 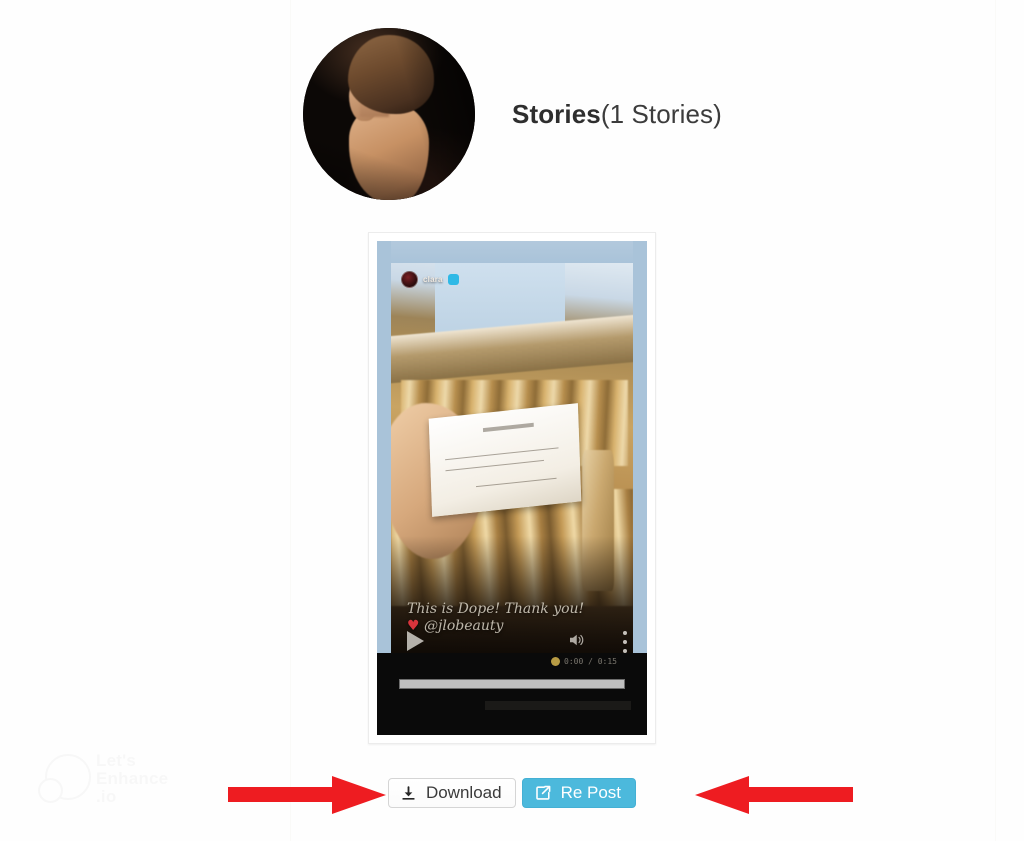 What do you see at coordinates (433, 279) in the screenshot?
I see `story-author-username: clara` at bounding box center [433, 279].